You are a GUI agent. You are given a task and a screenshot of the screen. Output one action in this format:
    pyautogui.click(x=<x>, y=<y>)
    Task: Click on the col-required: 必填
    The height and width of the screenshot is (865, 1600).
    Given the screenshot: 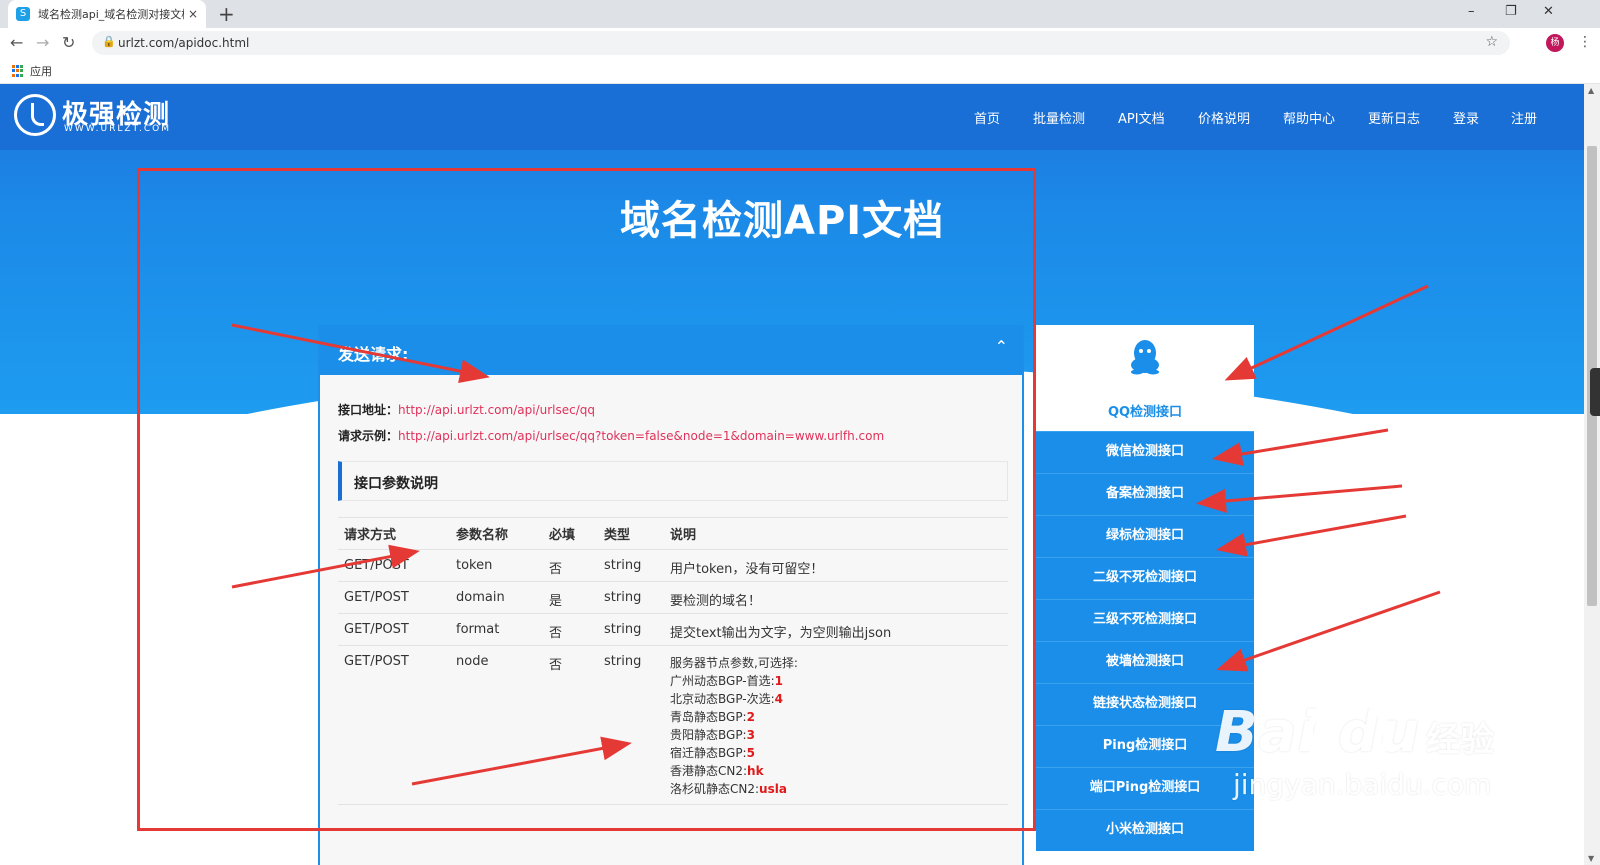 What is the action you would take?
    pyautogui.click(x=570, y=533)
    